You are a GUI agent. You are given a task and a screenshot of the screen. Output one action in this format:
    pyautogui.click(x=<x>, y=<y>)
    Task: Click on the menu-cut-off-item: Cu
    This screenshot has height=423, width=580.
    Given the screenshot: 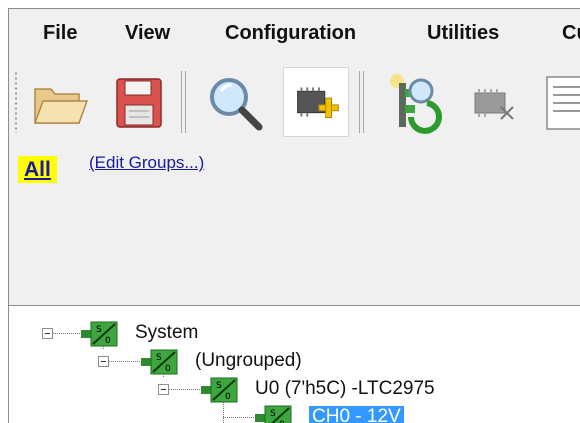 What is the action you would take?
    pyautogui.click(x=571, y=33)
    